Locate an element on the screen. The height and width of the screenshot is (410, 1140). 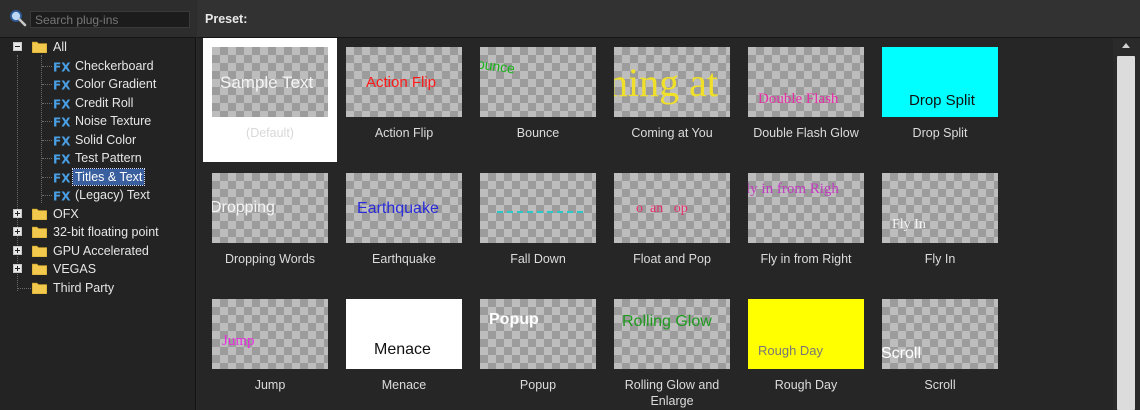
tree-item-legacy-text: FX (Legacy) Text is located at coordinates (98, 195).